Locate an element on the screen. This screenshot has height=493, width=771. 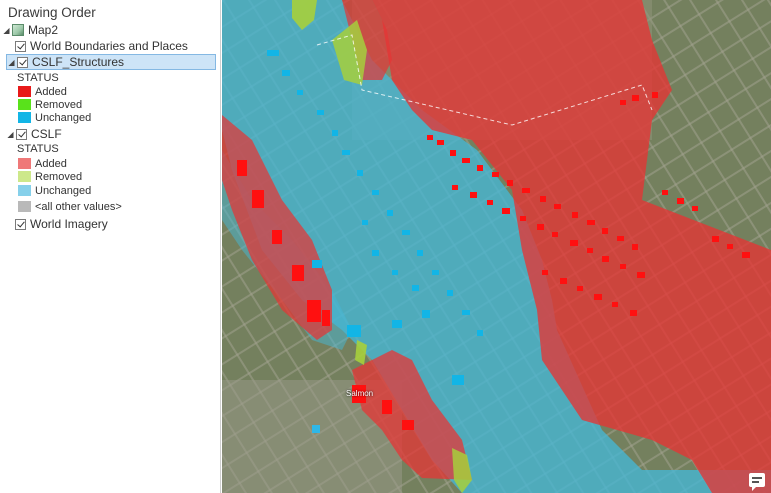
place-label: Salmon is located at coordinates (360, 393).